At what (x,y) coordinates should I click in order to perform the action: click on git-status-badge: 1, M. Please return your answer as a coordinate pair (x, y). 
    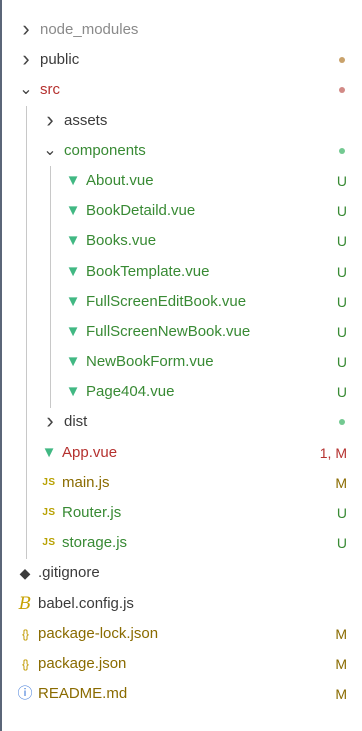
    Looking at the image, I should click on (333, 452).